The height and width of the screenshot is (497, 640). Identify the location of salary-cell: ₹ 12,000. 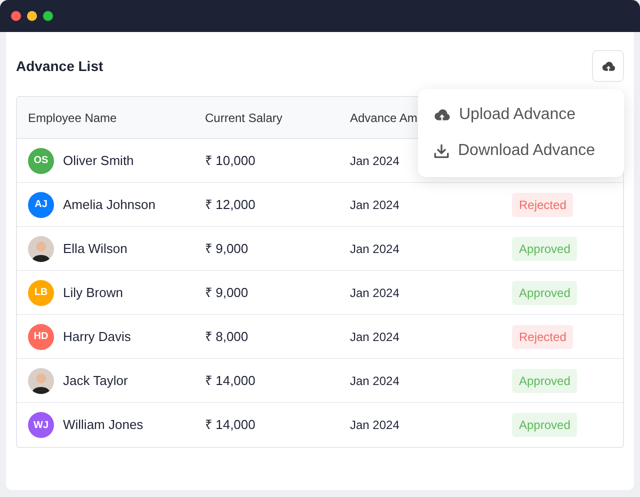
(230, 204).